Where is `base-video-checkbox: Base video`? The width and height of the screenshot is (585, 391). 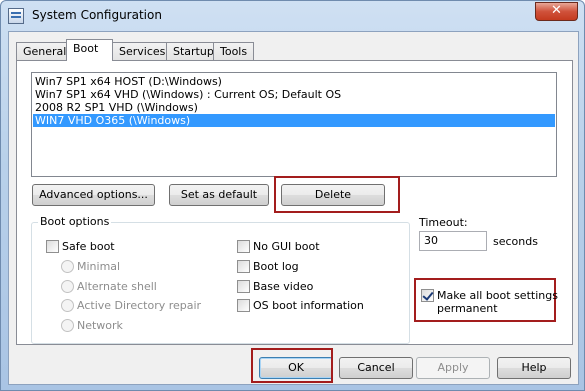
base-video-checkbox: Base video is located at coordinates (275, 286).